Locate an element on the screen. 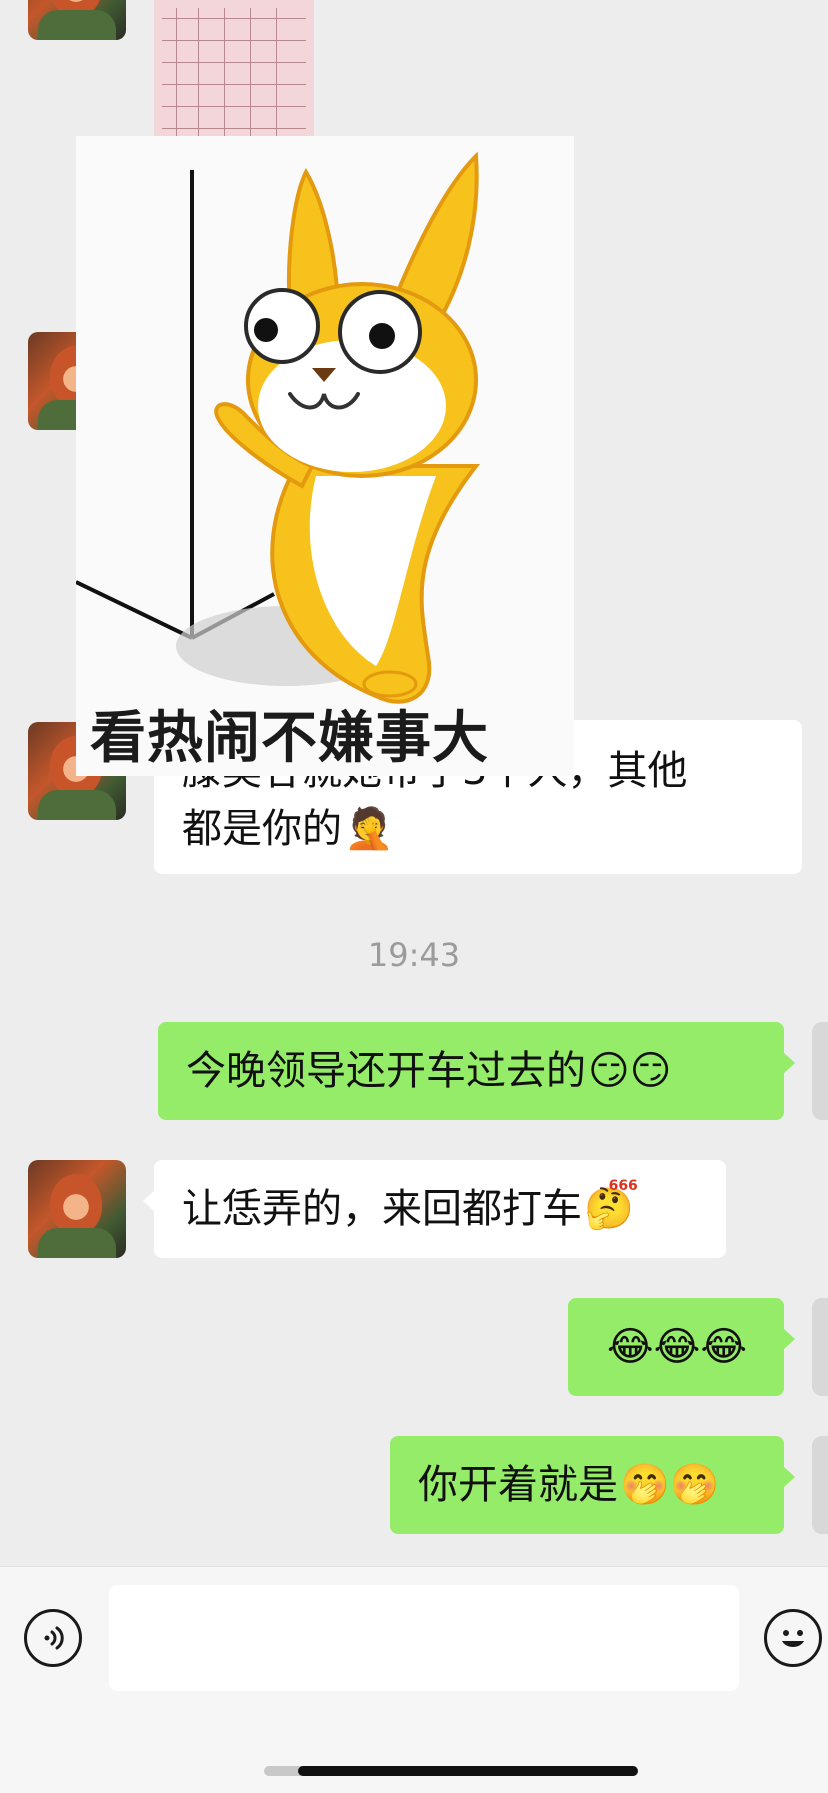 The height and width of the screenshot is (1793, 828). document-image-message is located at coordinates (234, 69).